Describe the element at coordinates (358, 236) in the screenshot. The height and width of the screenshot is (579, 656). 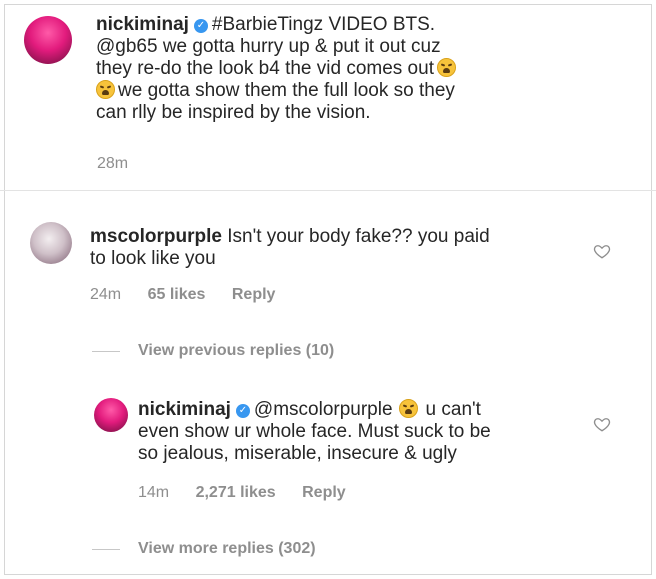
I see `comment-text-line1: Isn't your body fake?? you paid` at that location.